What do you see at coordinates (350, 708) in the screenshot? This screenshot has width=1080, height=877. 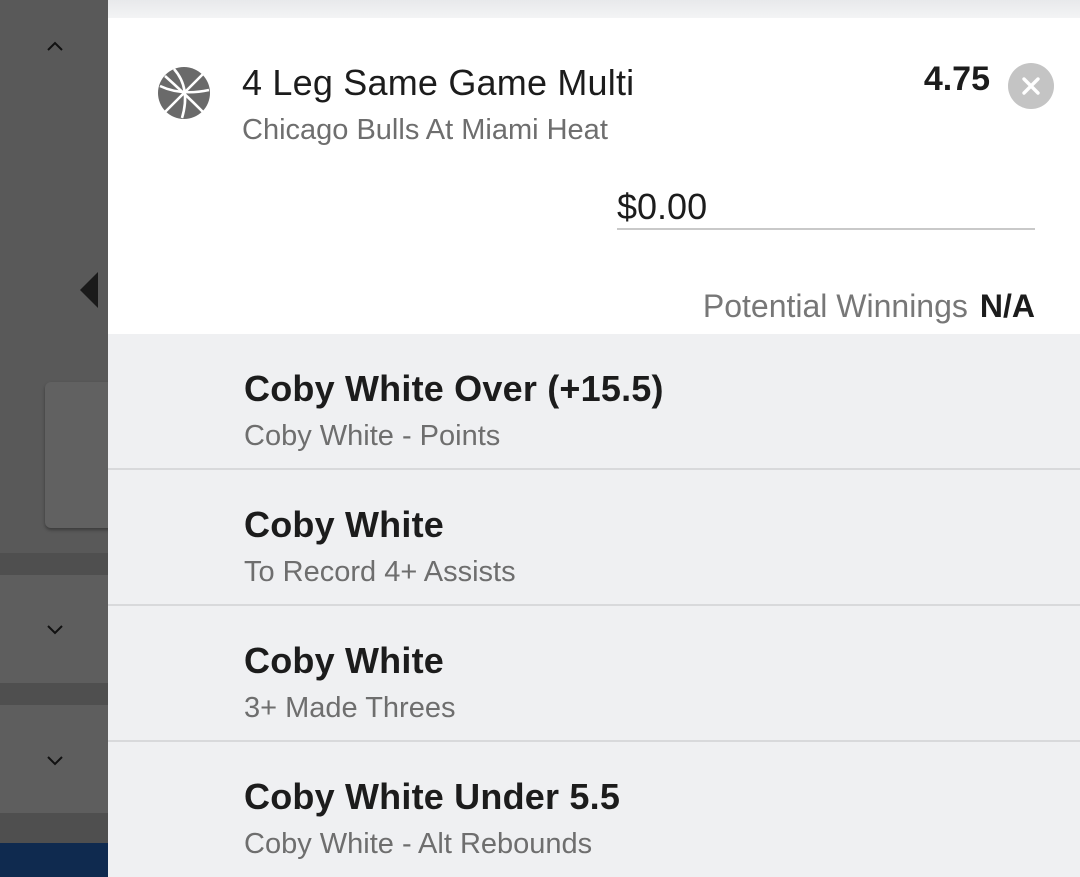 I see `leg-market: 3+ Made Threes` at bounding box center [350, 708].